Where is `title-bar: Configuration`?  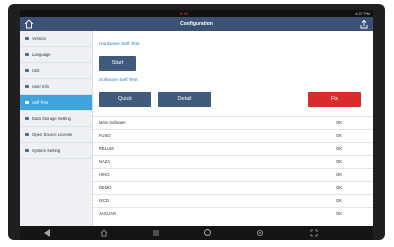 title-bar: Configuration is located at coordinates (196, 24).